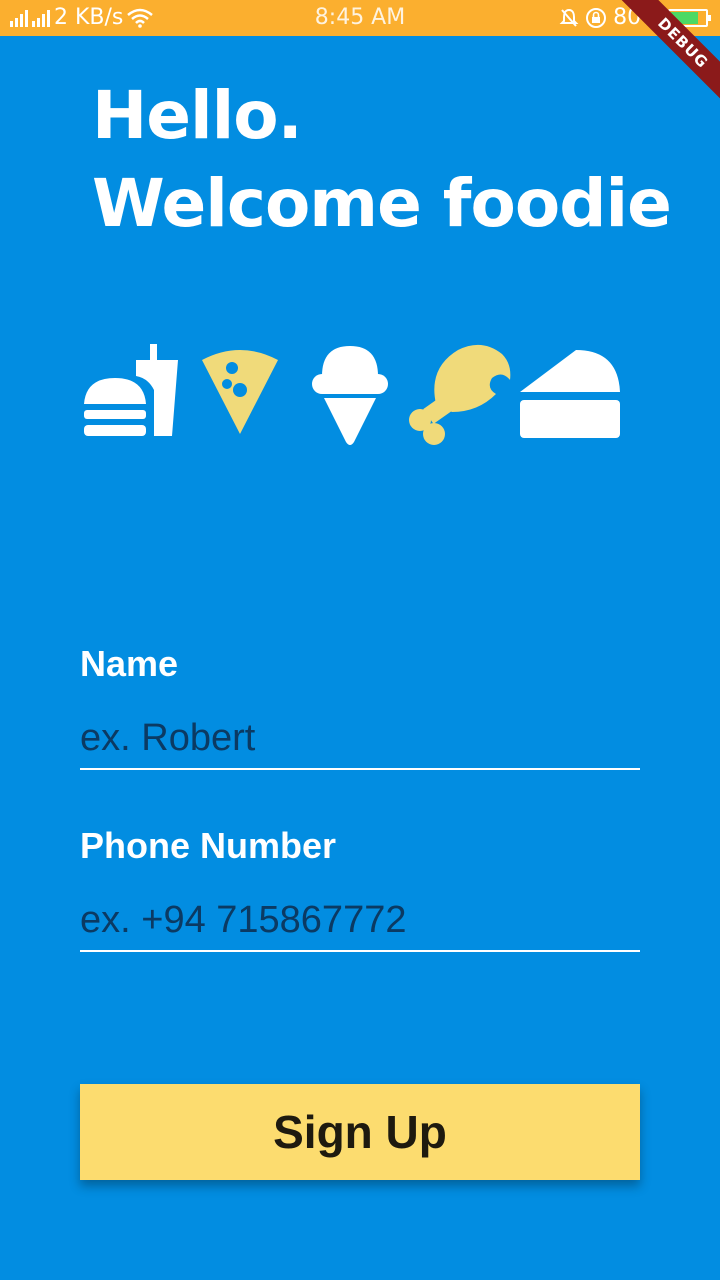  What do you see at coordinates (570, 394) in the screenshot?
I see `cake-slice-icon` at bounding box center [570, 394].